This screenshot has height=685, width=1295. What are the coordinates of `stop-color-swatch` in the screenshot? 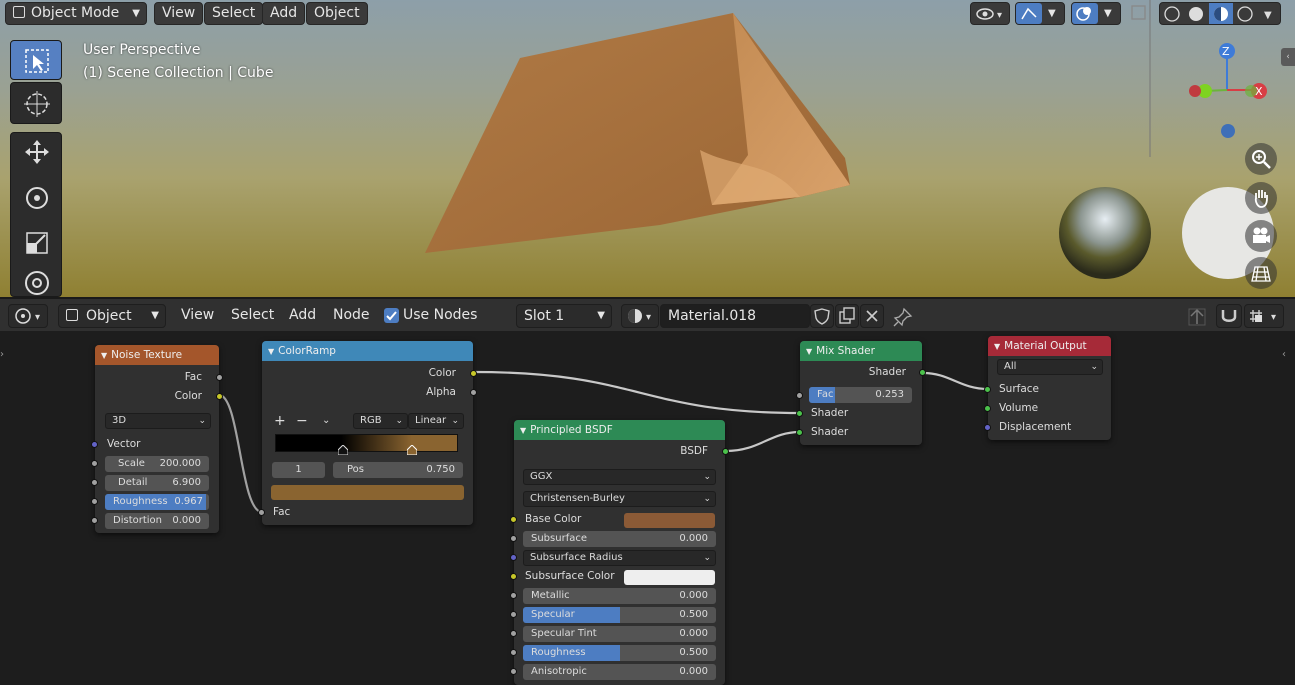 It's located at (367, 492).